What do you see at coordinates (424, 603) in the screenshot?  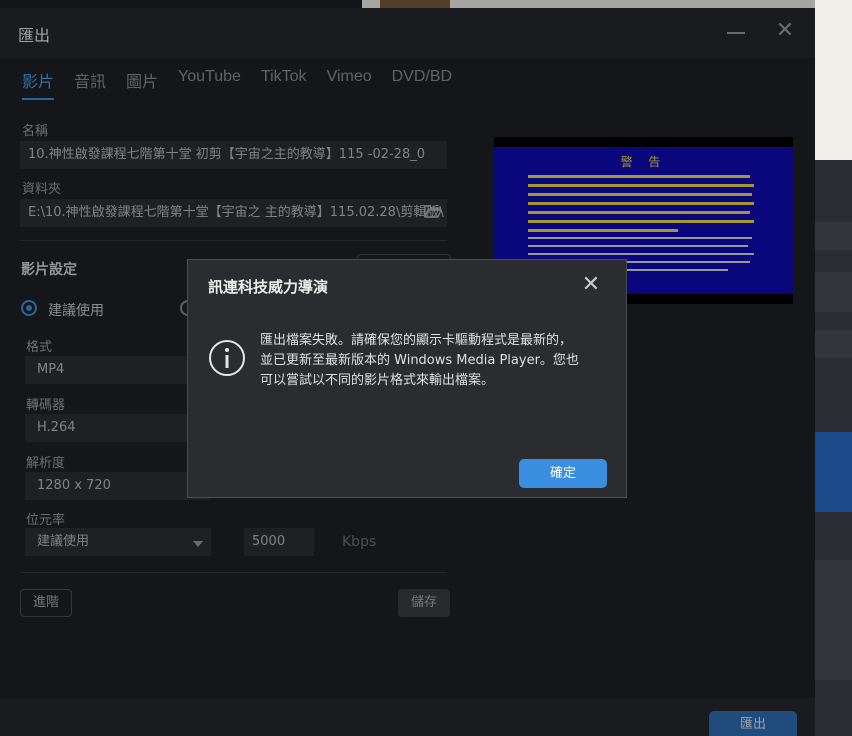 I see `save-button: 儲存` at bounding box center [424, 603].